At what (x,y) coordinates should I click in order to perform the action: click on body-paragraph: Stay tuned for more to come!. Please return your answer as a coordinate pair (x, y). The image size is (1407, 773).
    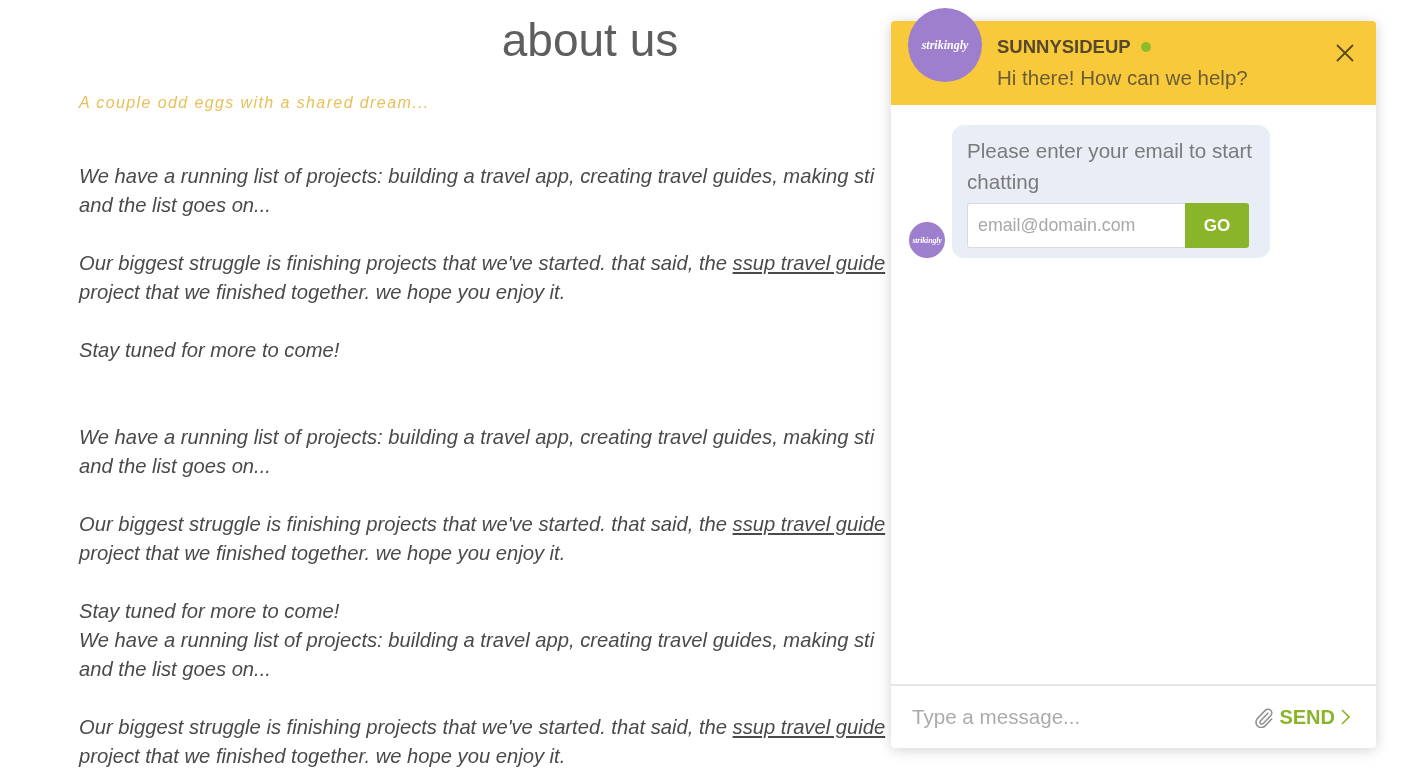
    Looking at the image, I should click on (209, 350).